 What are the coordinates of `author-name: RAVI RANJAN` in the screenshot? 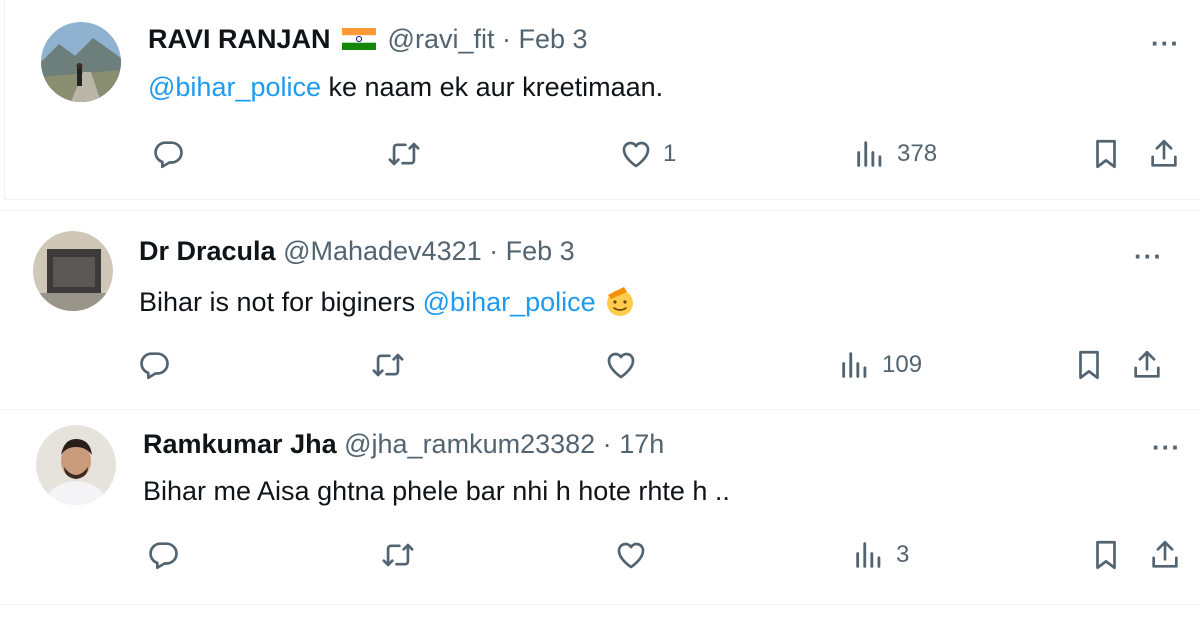 It's located at (239, 39).